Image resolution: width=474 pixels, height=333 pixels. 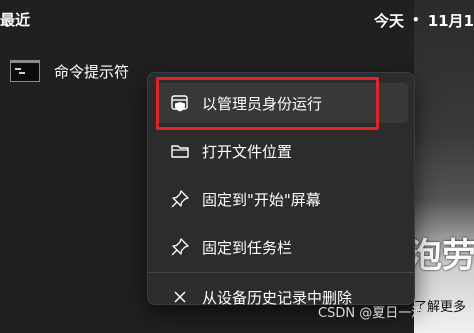 What do you see at coordinates (444, 166) in the screenshot?
I see `background-image` at bounding box center [444, 166].